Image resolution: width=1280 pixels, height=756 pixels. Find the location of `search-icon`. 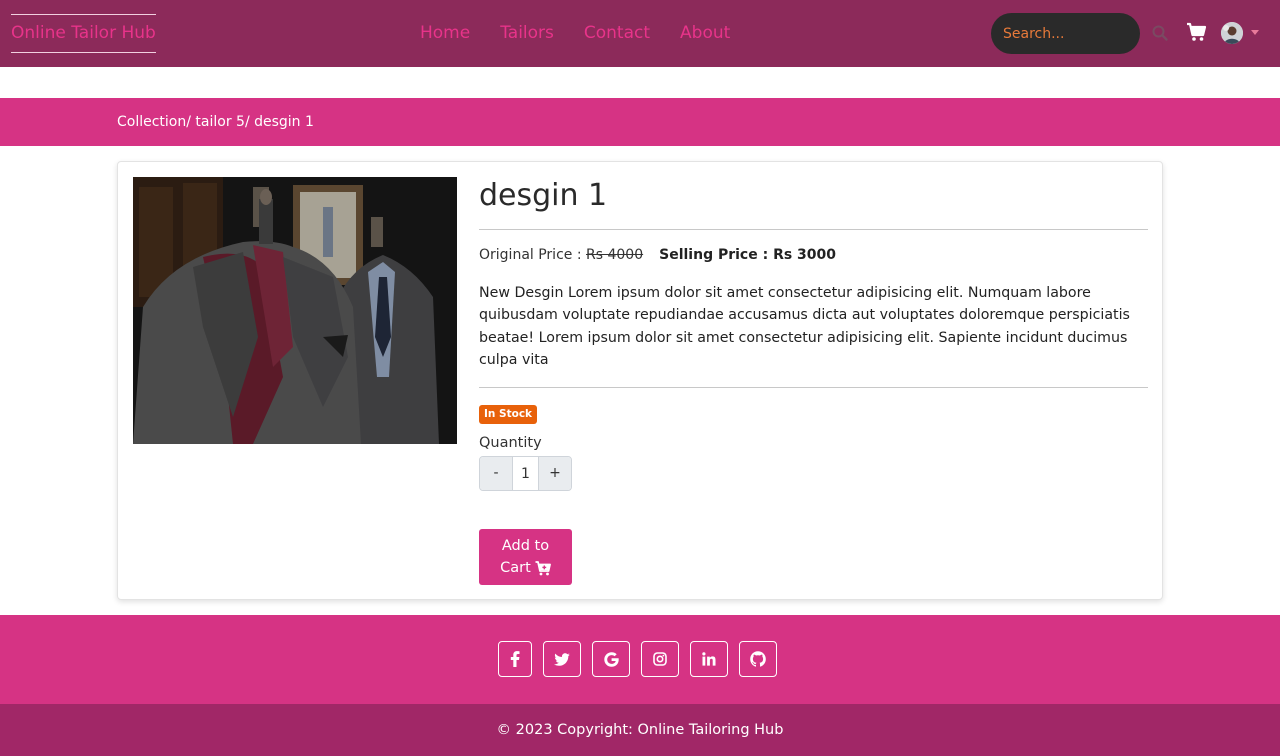

search-icon is located at coordinates (1160, 33).